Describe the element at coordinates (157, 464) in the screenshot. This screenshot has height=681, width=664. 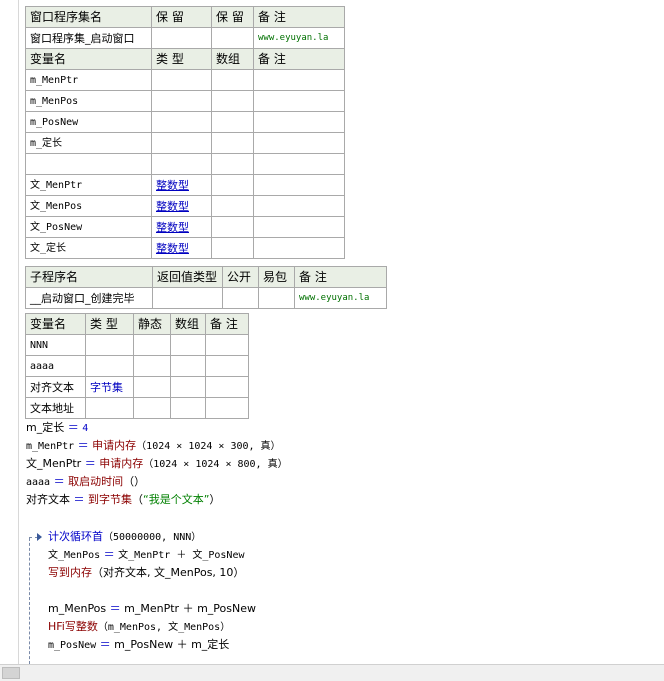
I see `code-line-3: 文_MenPtr ＝ 申请内存（1024 × 1024 × 800, 真）` at that location.